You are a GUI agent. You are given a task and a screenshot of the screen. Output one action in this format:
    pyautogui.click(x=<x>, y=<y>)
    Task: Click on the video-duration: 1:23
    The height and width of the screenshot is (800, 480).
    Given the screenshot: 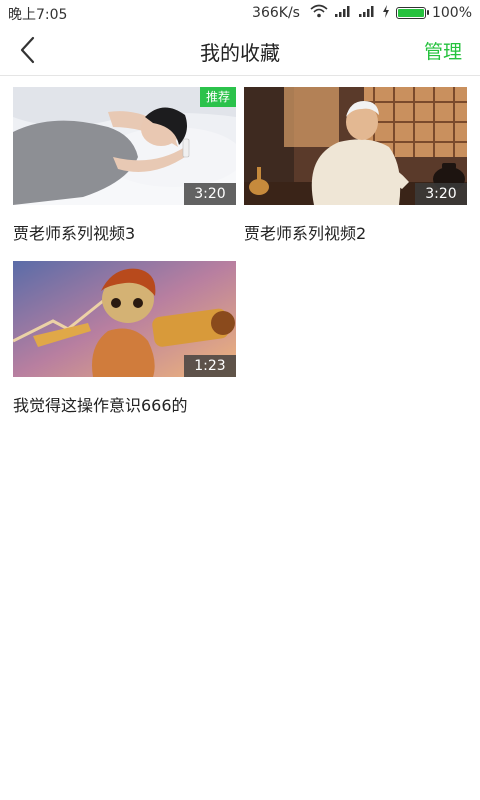 What is the action you would take?
    pyautogui.click(x=210, y=366)
    